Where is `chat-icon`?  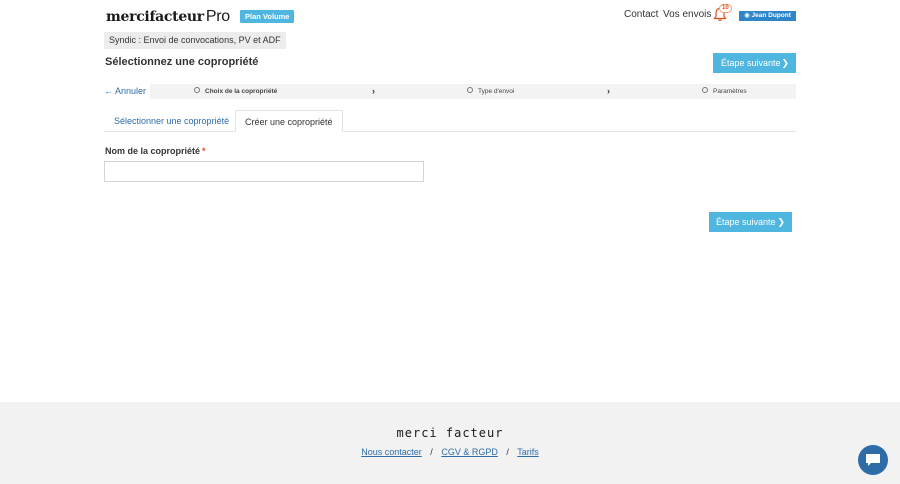
chat-icon is located at coordinates (873, 460).